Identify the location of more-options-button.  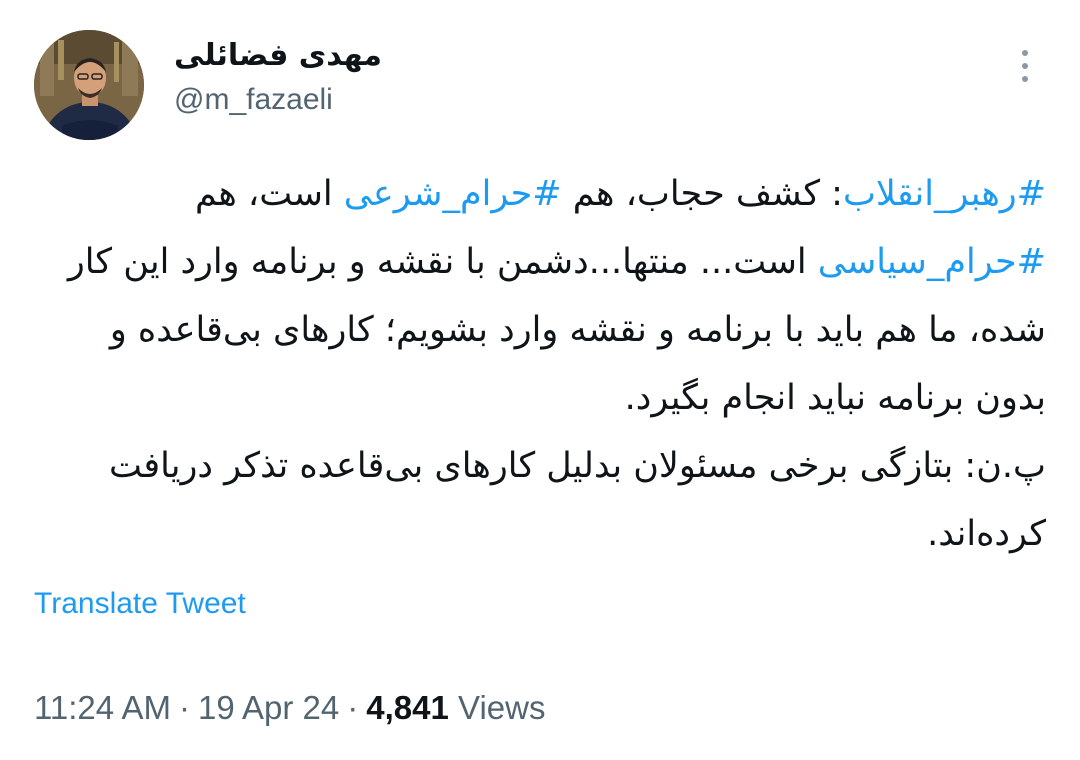
(1025, 66).